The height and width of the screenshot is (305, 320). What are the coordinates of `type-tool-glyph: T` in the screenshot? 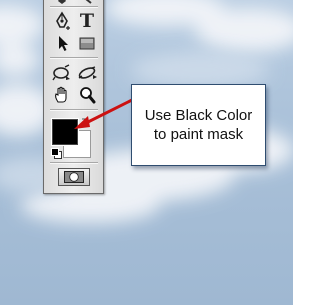 It's located at (87, 20).